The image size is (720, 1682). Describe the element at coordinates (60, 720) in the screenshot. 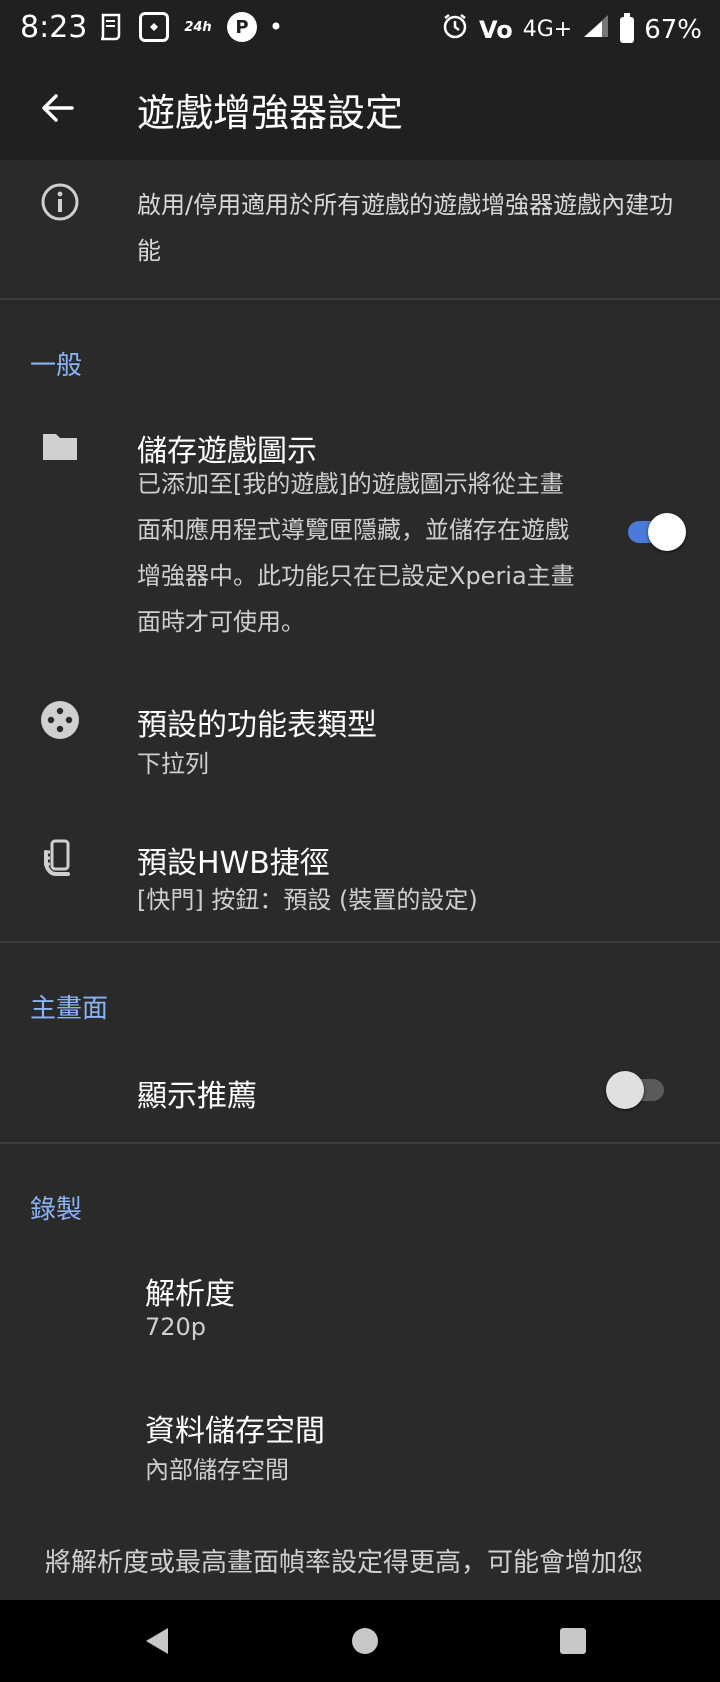

I see `gamepad-icon` at that location.